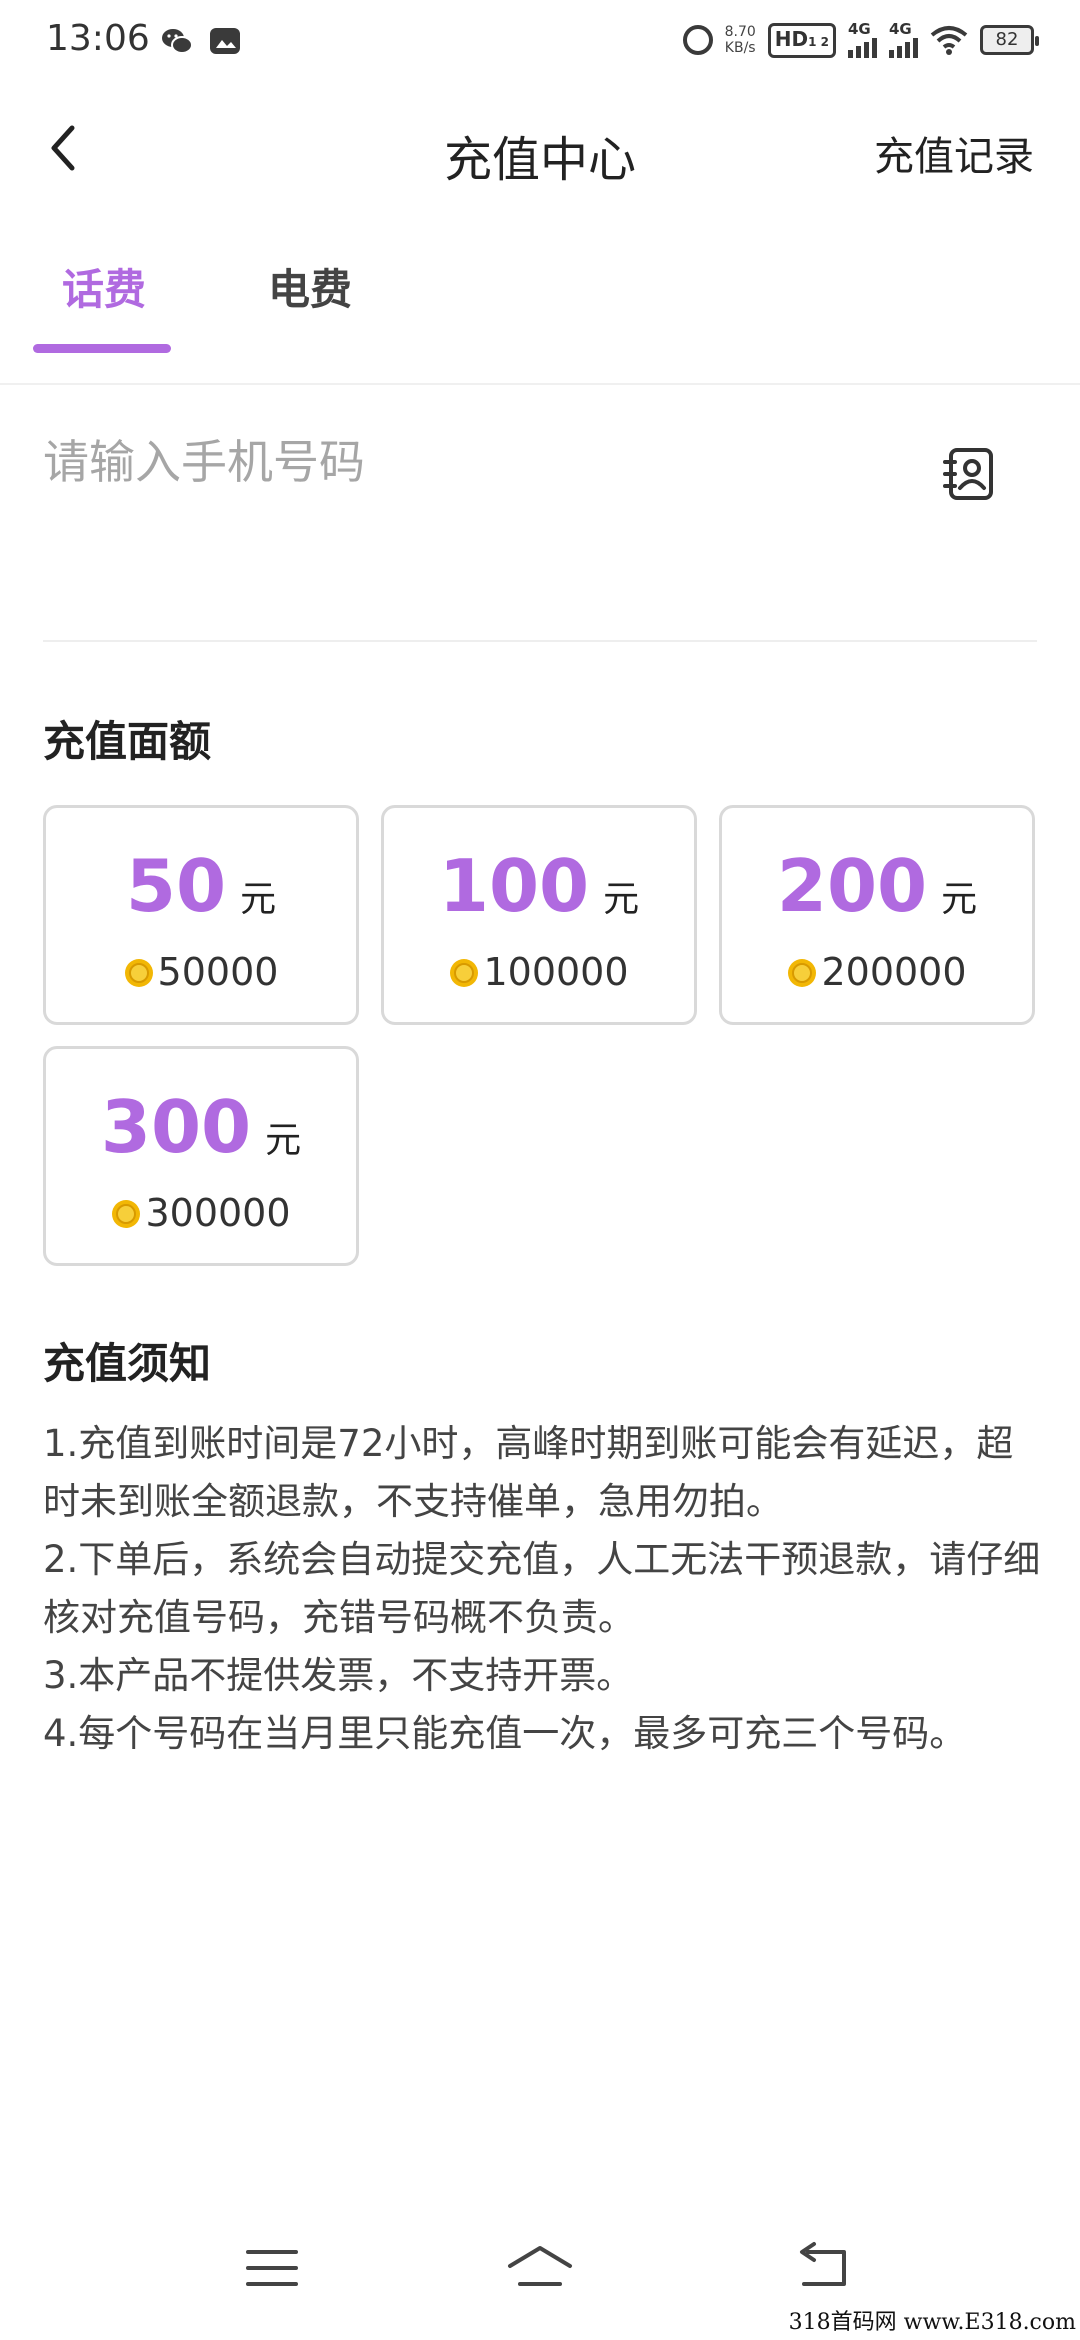  I want to click on back-icon, so click(822, 2268).